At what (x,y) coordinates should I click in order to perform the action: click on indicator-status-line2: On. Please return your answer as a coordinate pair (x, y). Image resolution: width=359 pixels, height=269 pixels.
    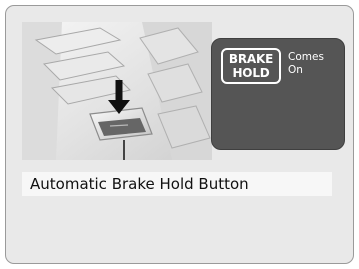
    Looking at the image, I should click on (295, 70).